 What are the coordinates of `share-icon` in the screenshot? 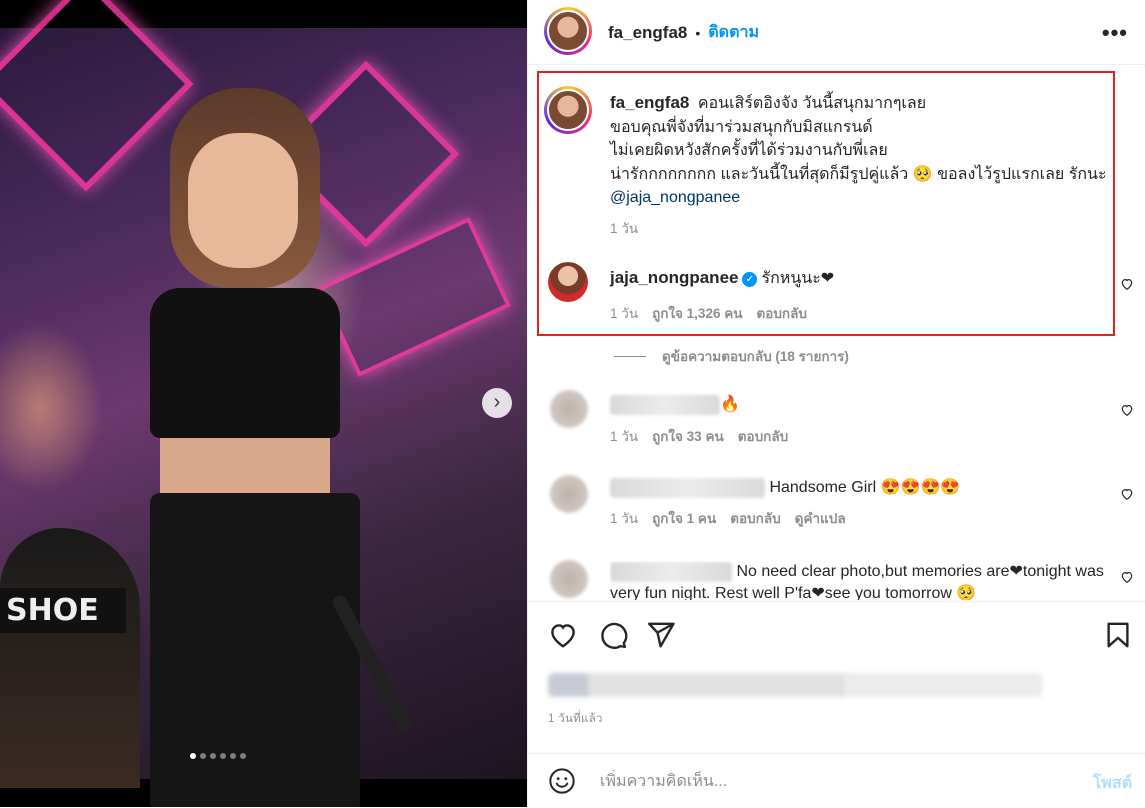 It's located at (661, 635).